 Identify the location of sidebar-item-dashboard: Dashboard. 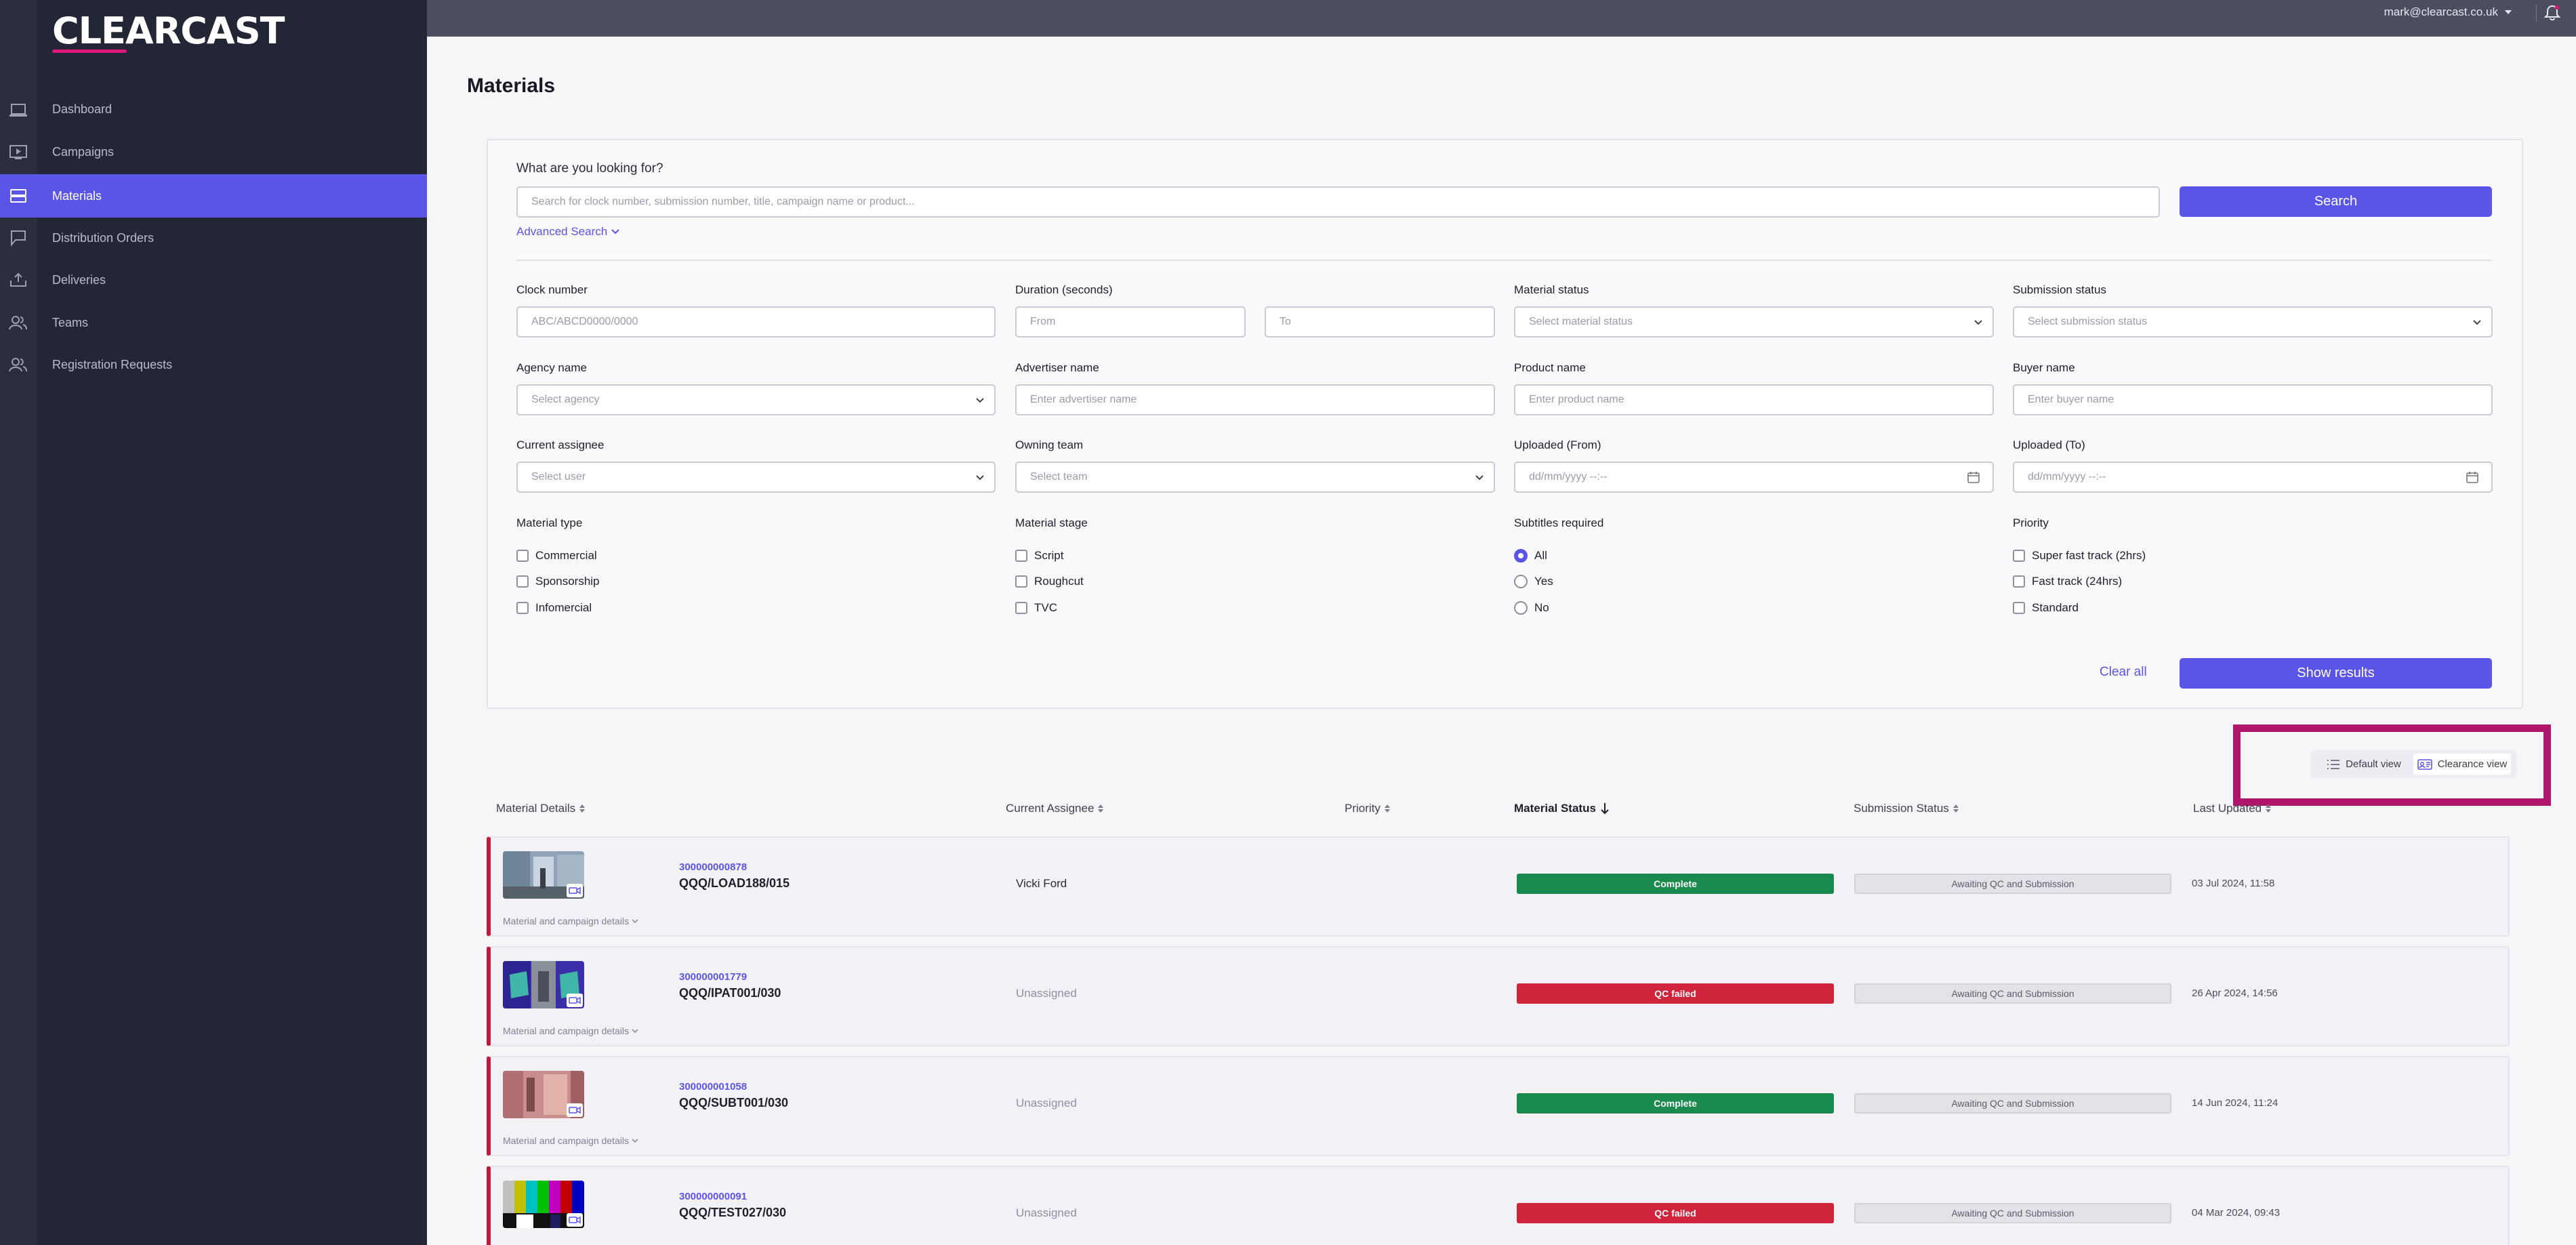
(232, 109).